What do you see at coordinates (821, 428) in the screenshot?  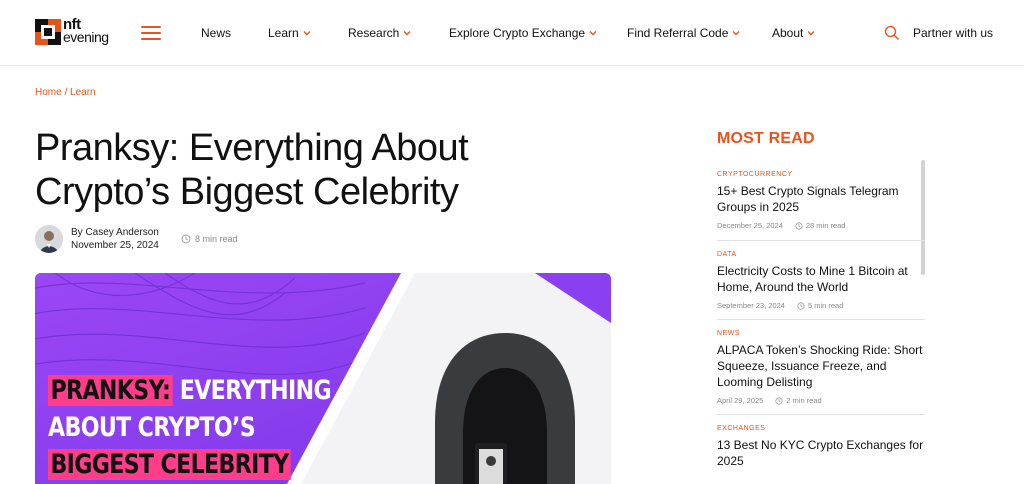 I see `category-label: EXCHANGES` at bounding box center [821, 428].